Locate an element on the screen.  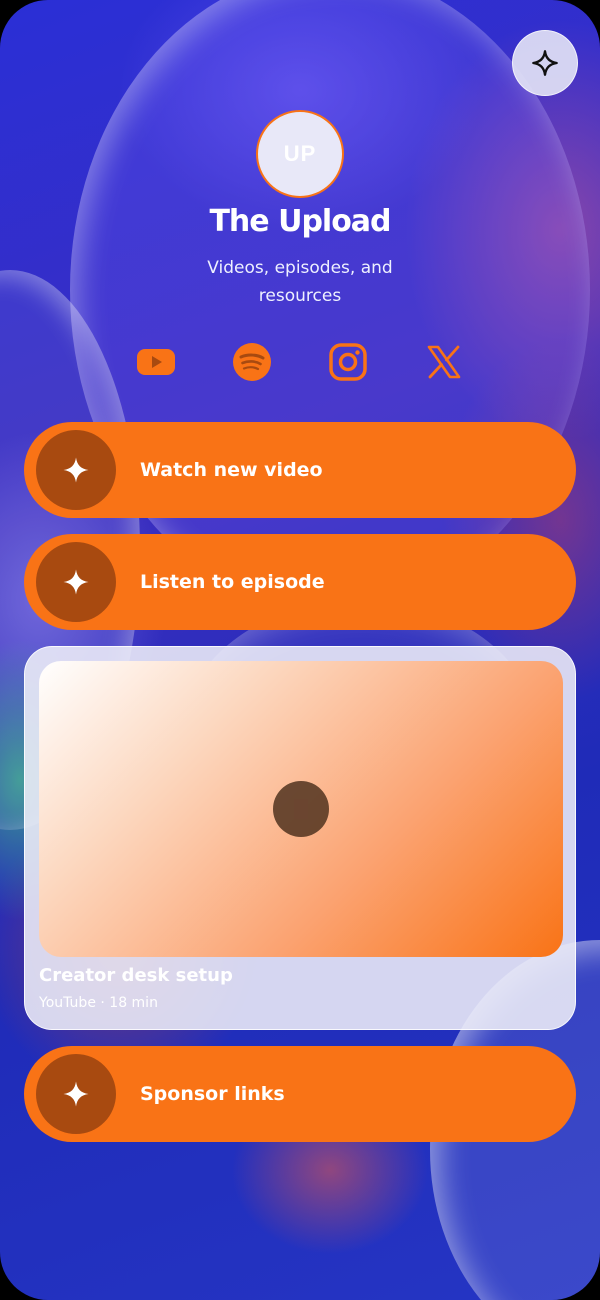
link-label: Watch new video is located at coordinates (231, 470).